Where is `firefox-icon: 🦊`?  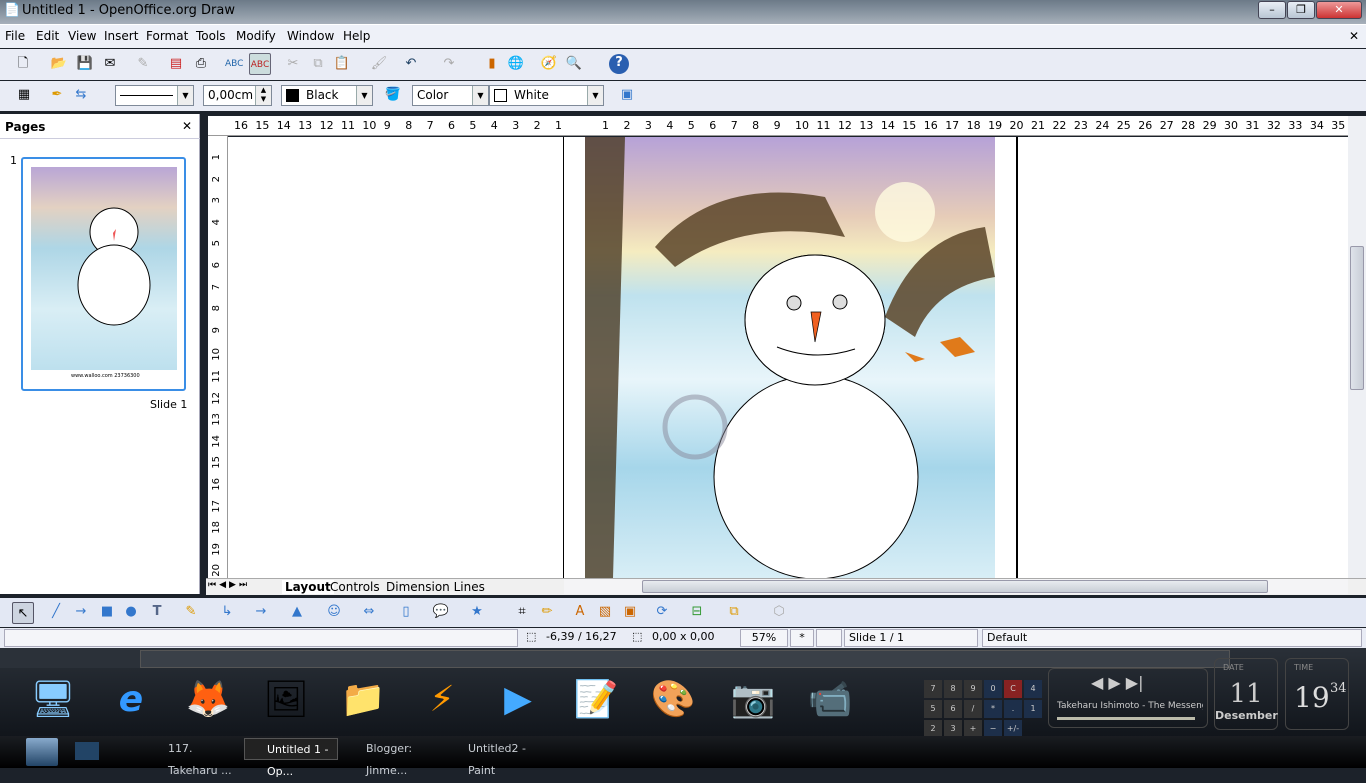 firefox-icon: 🦊 is located at coordinates (208, 700).